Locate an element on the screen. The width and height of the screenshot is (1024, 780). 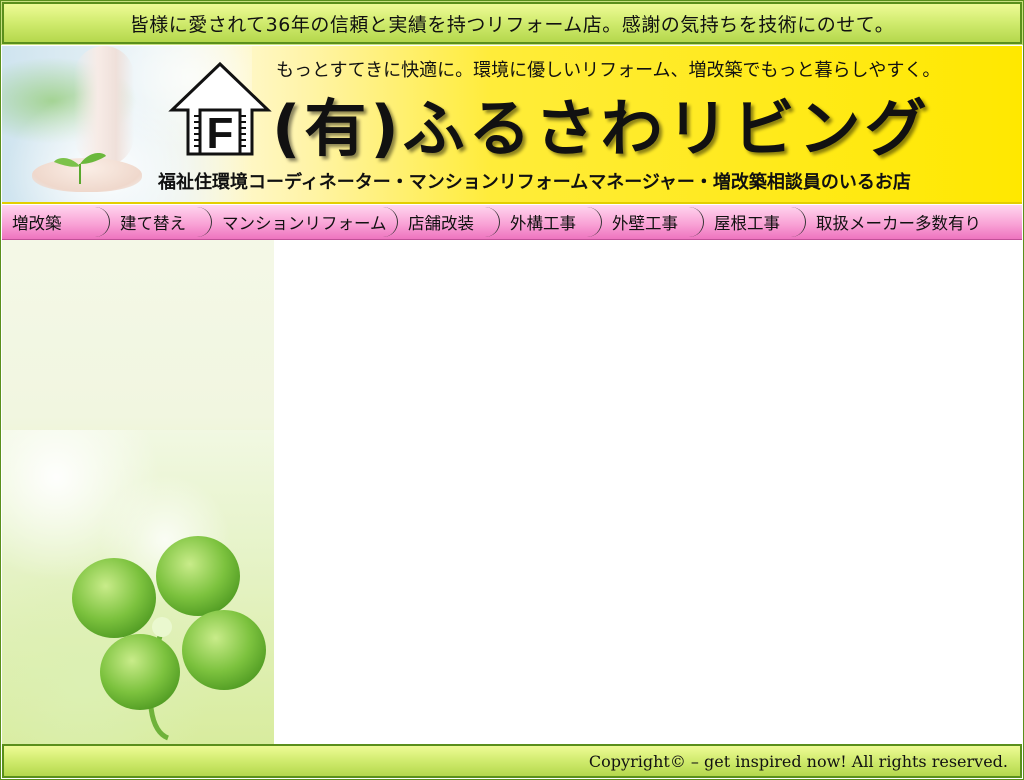
nav-item-makers: 取扱メーカー多数有り is located at coordinates (914, 222).